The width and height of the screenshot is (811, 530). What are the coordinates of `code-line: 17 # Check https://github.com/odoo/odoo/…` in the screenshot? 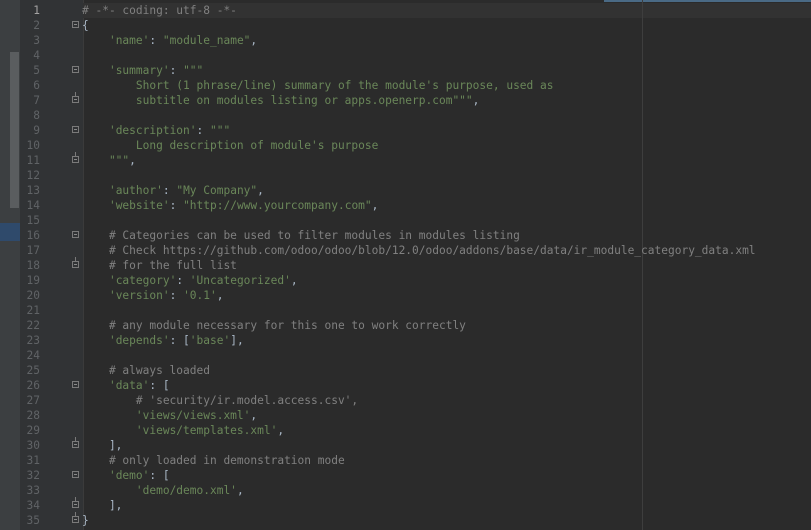 It's located at (415, 250).